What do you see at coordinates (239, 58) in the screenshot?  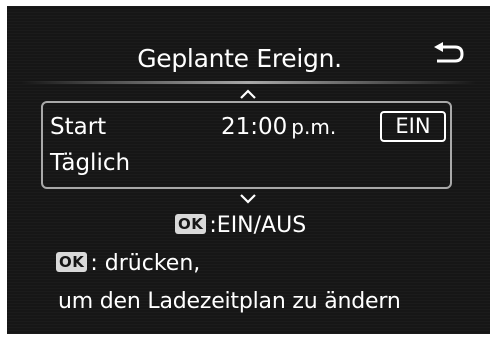 I see `page-title: Geplante Ereign.` at bounding box center [239, 58].